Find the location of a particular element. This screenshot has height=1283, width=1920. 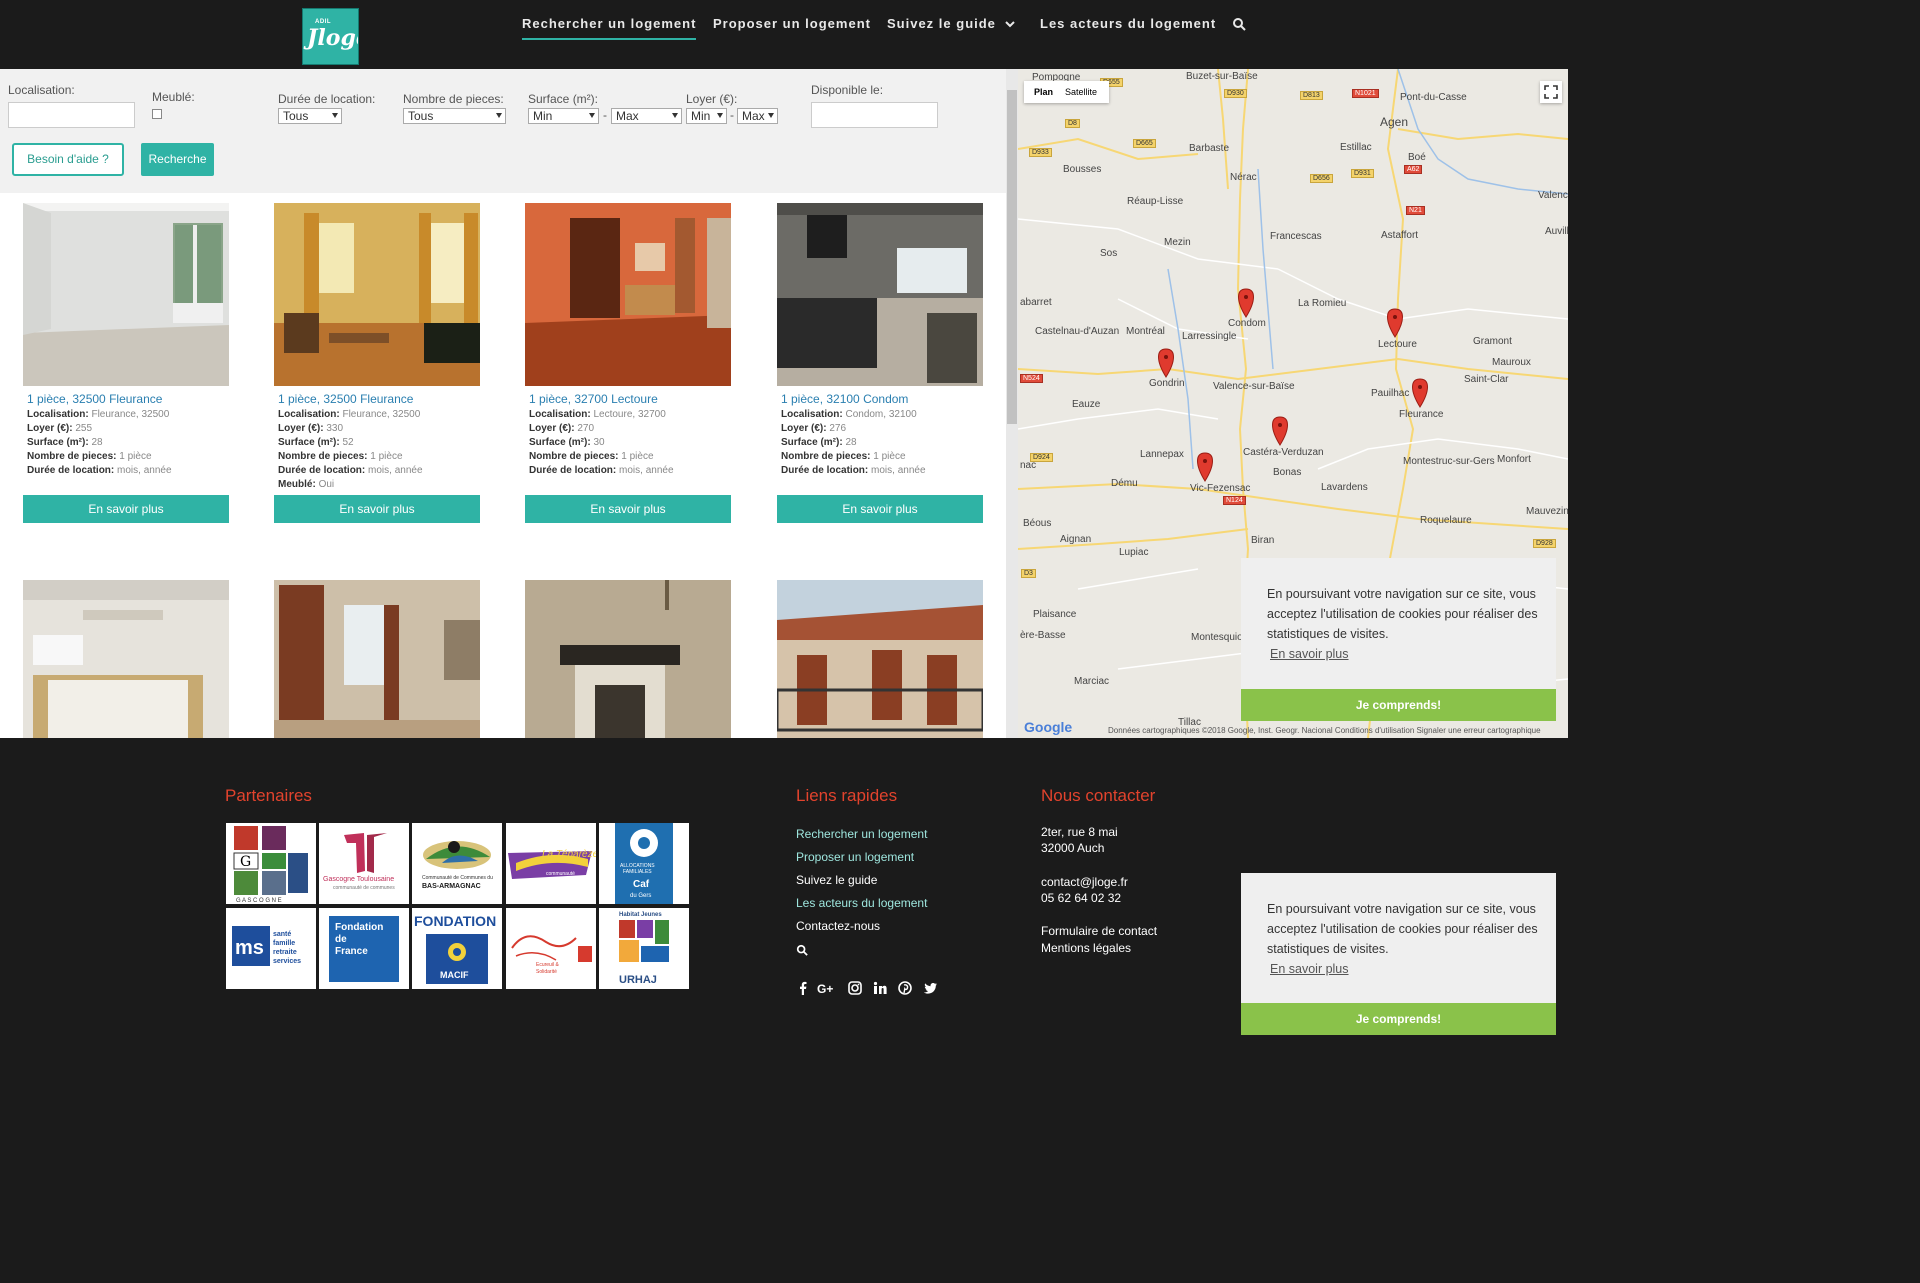

partner-logo-caf: ALLOCATIONS FAMILIALES Caf du Gers is located at coordinates (644, 863).